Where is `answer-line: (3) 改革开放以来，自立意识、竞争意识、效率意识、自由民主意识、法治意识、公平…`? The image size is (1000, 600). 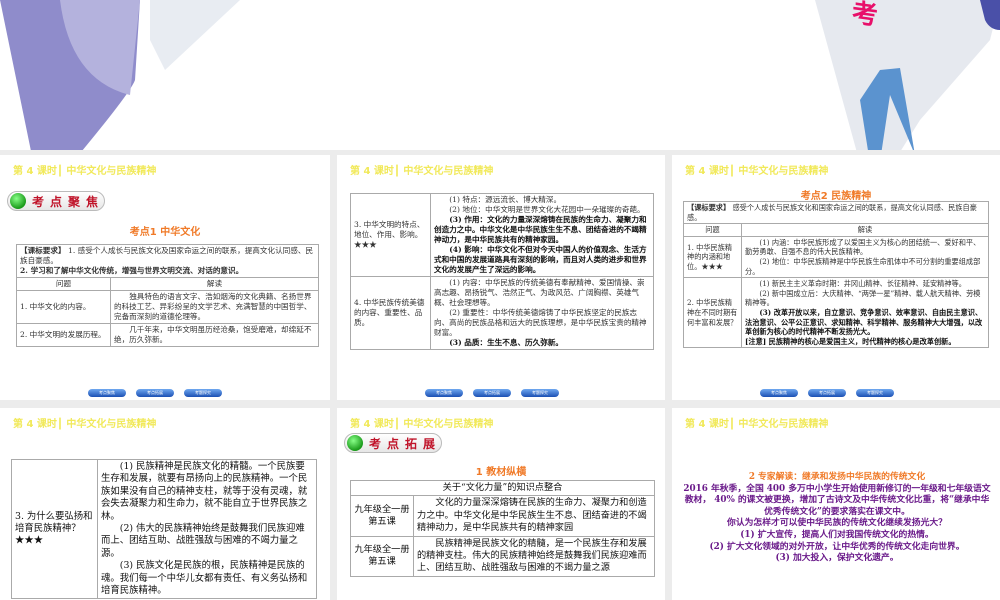
answer-line: (3) 改革开放以来，自立意识、竞争意识、效率意识、自由民主意识、法治意识、公平… is located at coordinates (864, 322).